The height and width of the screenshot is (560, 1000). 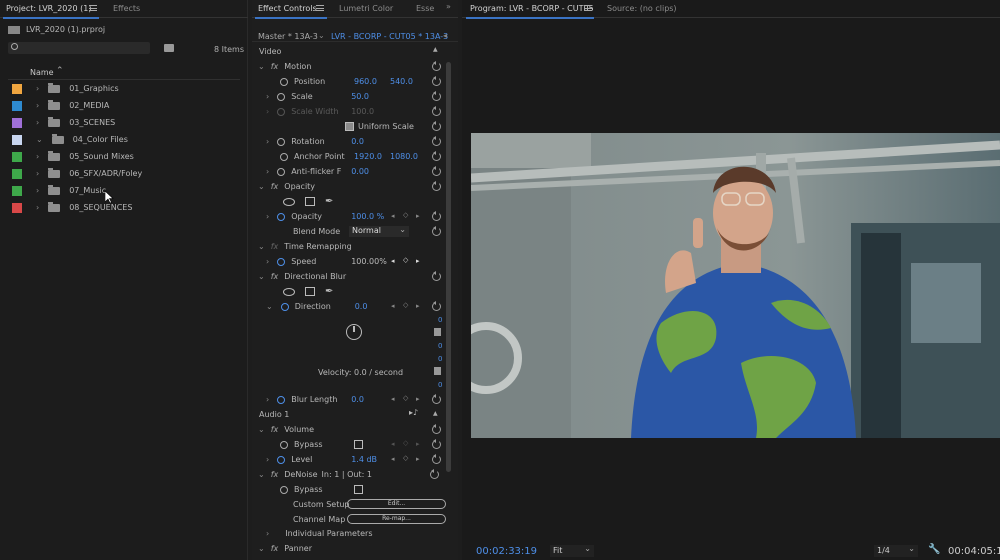 I want to click on search-input, so click(x=79, y=48).